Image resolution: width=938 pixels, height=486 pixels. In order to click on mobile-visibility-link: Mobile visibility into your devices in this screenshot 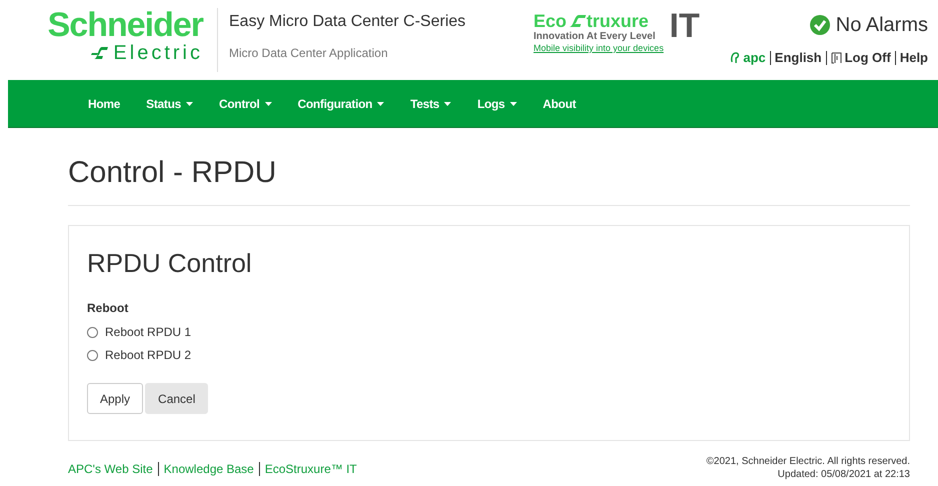, I will do `click(617, 49)`.